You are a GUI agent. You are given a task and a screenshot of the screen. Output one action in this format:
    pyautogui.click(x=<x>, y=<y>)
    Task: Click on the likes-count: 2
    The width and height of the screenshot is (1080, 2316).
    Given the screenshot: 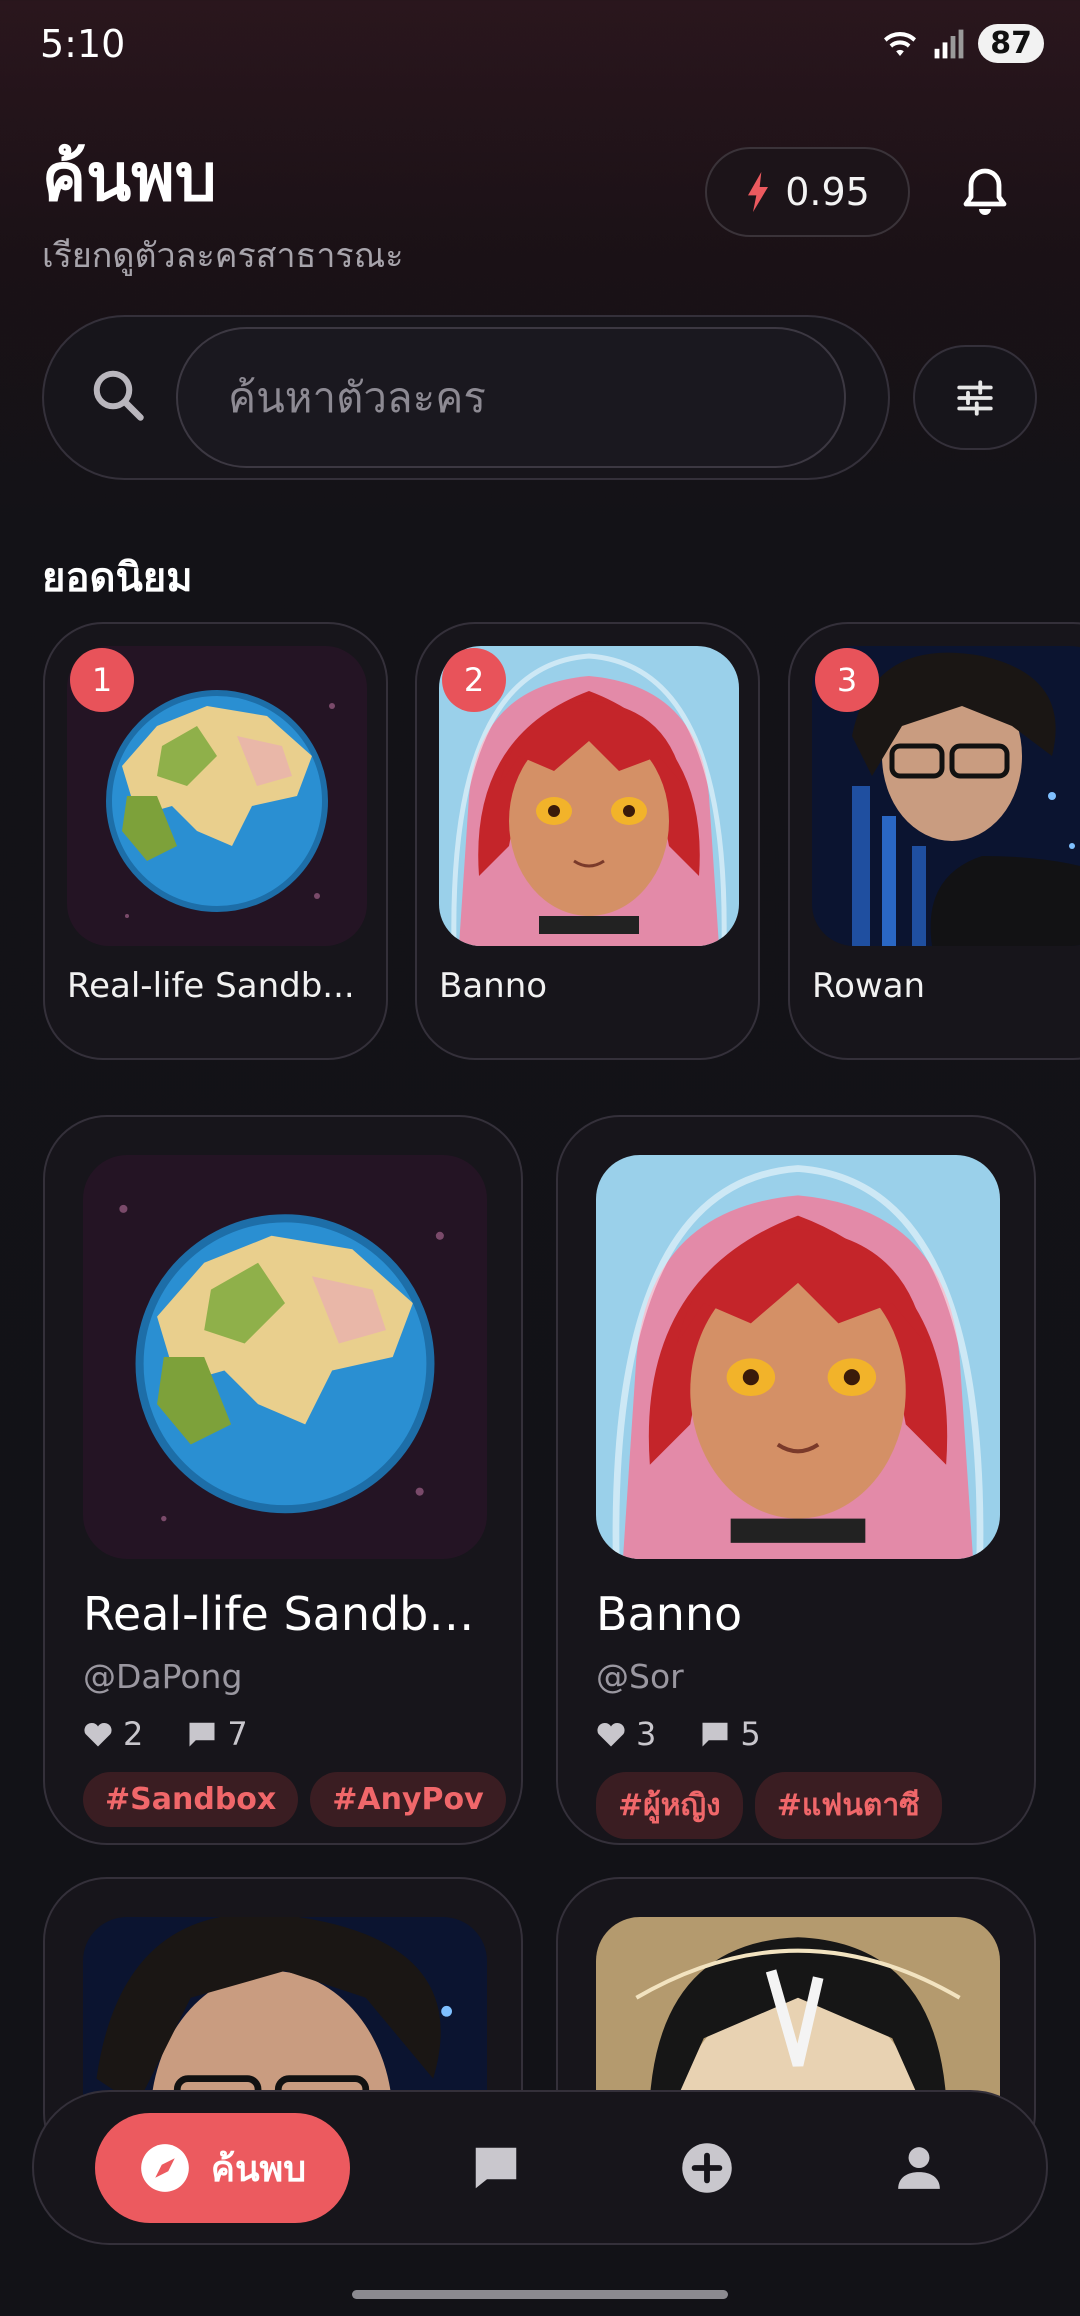 What is the action you would take?
    pyautogui.click(x=133, y=1734)
    